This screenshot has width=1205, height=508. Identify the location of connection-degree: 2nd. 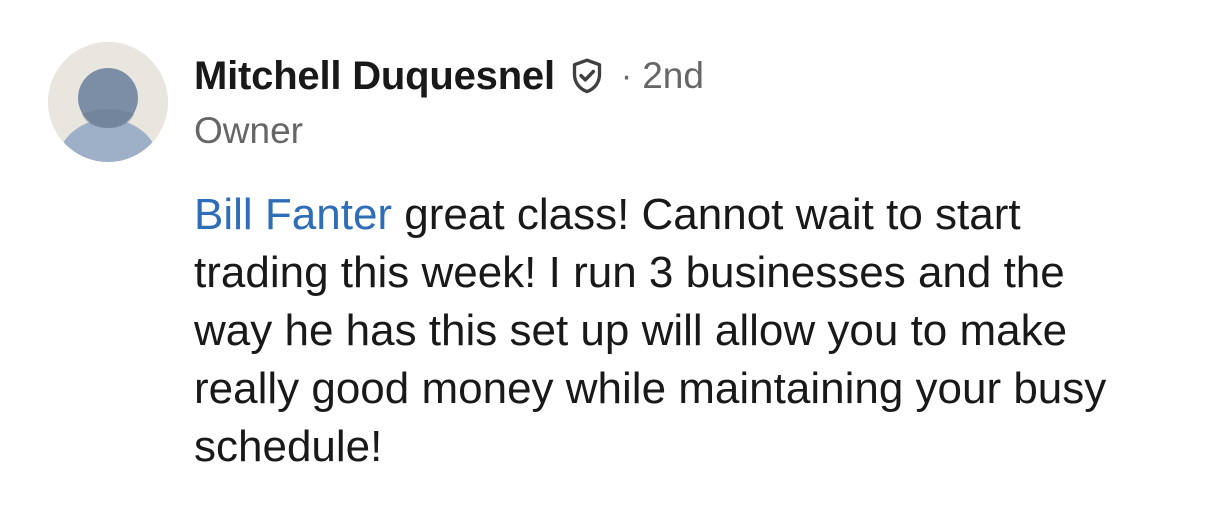
(673, 75).